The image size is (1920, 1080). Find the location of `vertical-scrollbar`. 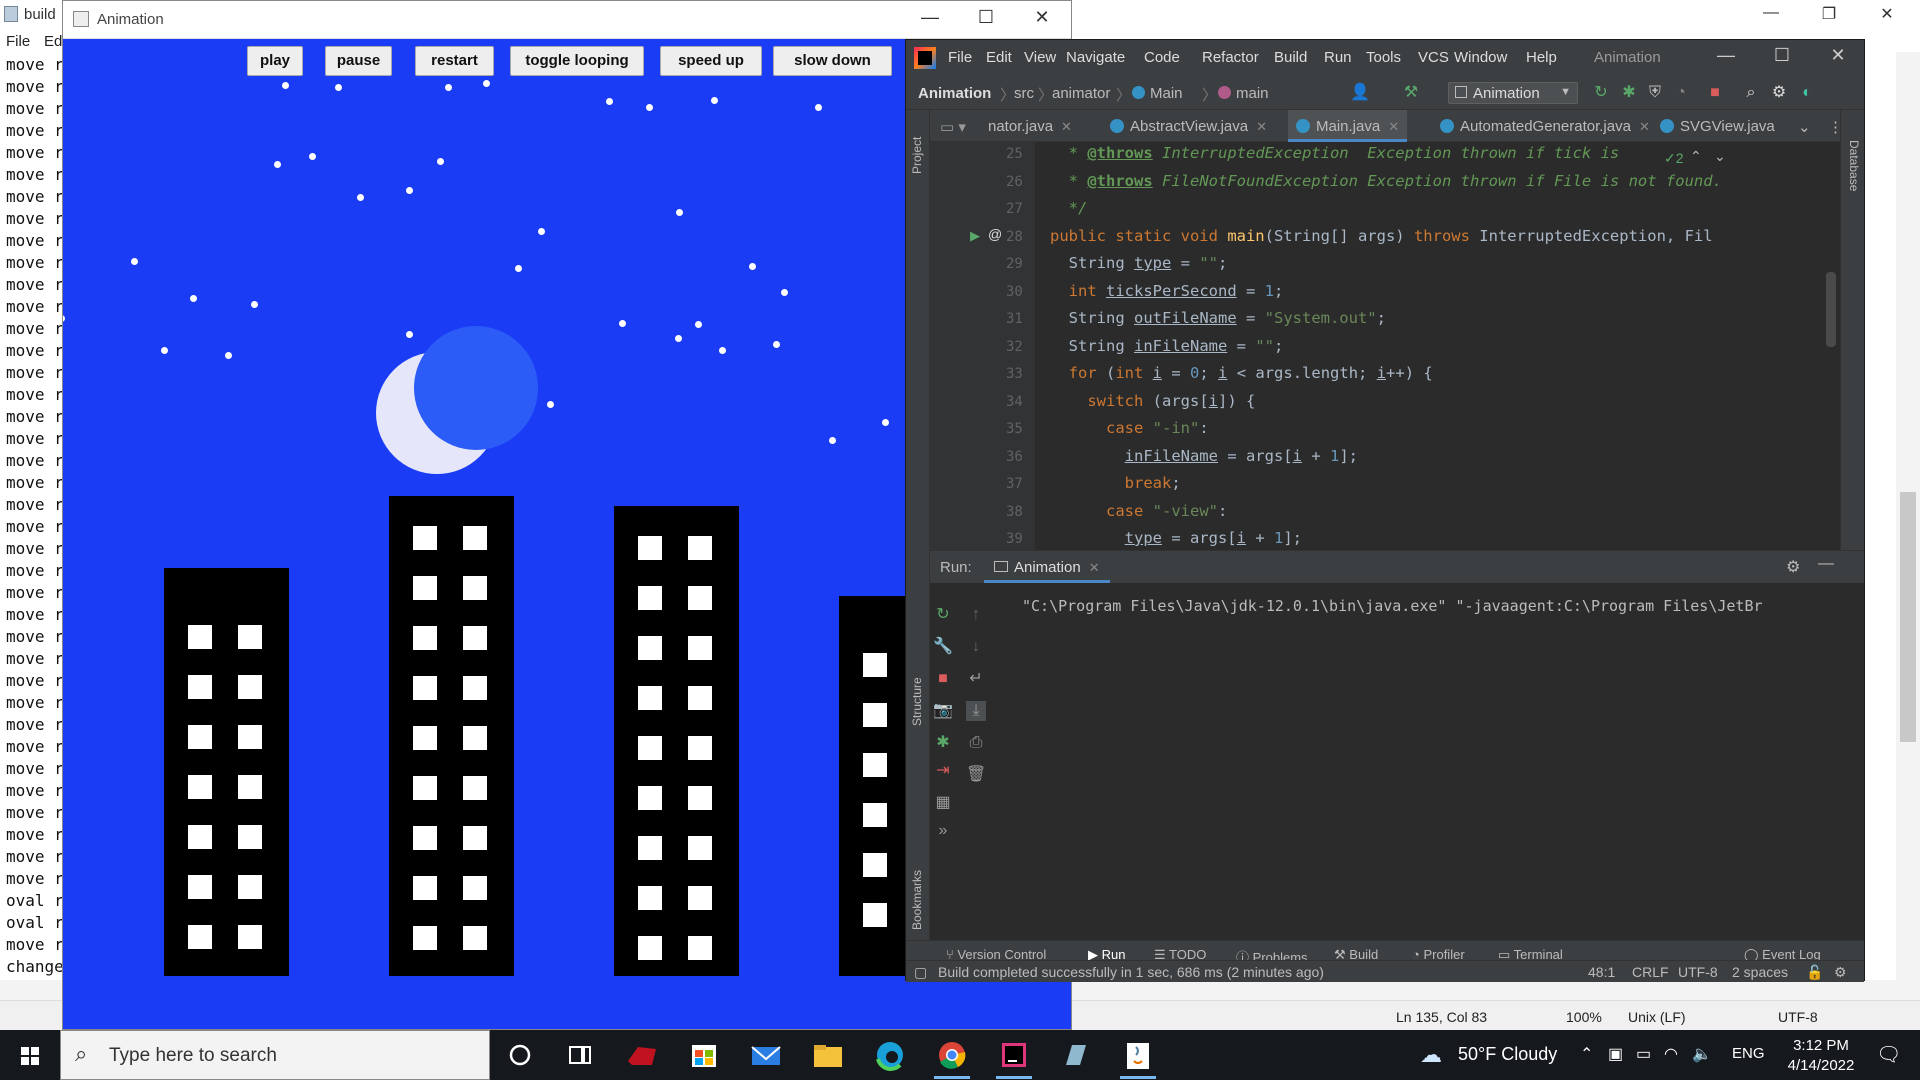

vertical-scrollbar is located at coordinates (1908, 517).